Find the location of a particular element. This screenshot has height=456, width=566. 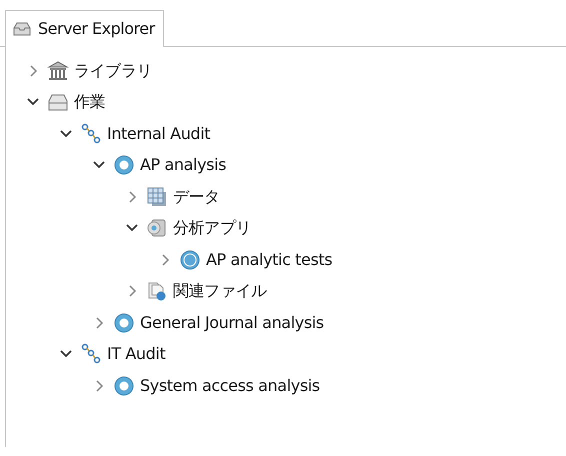

tree-item-label: System access analysis is located at coordinates (230, 386).